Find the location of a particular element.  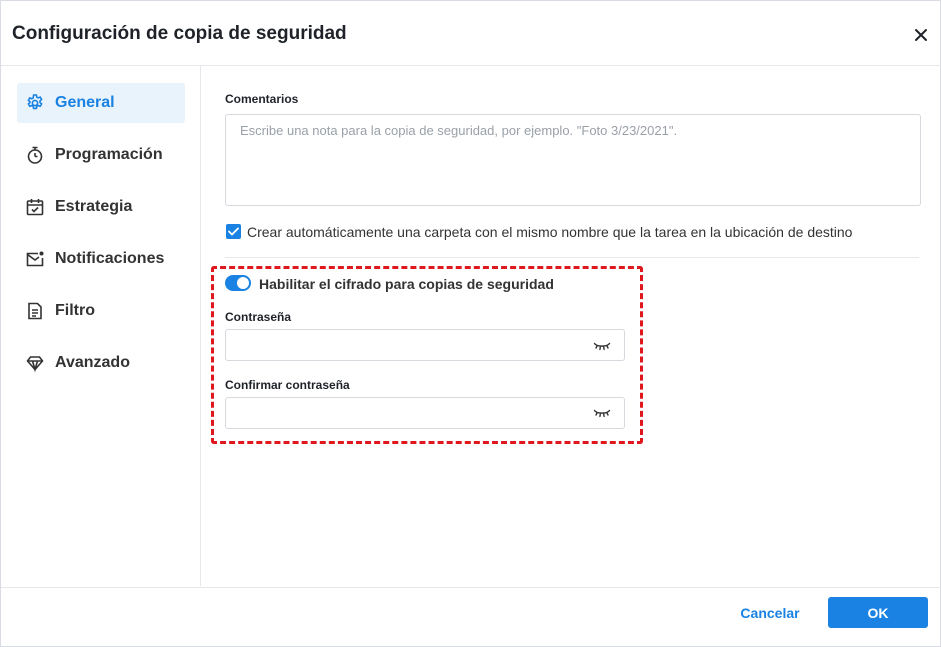

sidebar-item-notificaciones: Notificaciones is located at coordinates (101, 259).